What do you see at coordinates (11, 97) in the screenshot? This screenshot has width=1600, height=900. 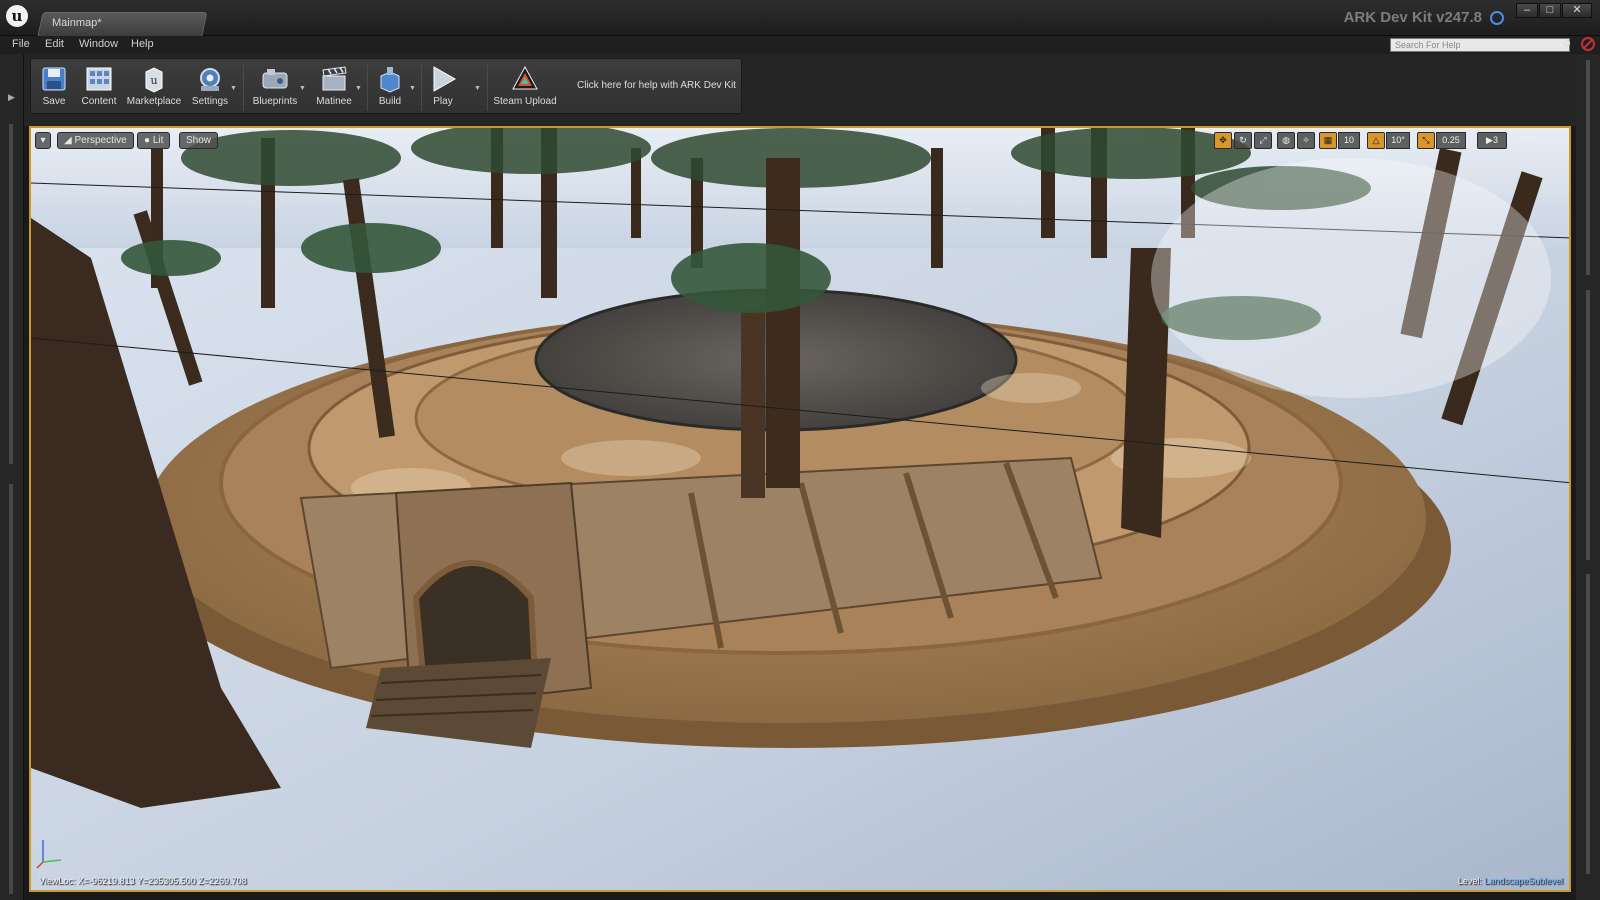 I see `expand-chevron-icon: ▶` at bounding box center [11, 97].